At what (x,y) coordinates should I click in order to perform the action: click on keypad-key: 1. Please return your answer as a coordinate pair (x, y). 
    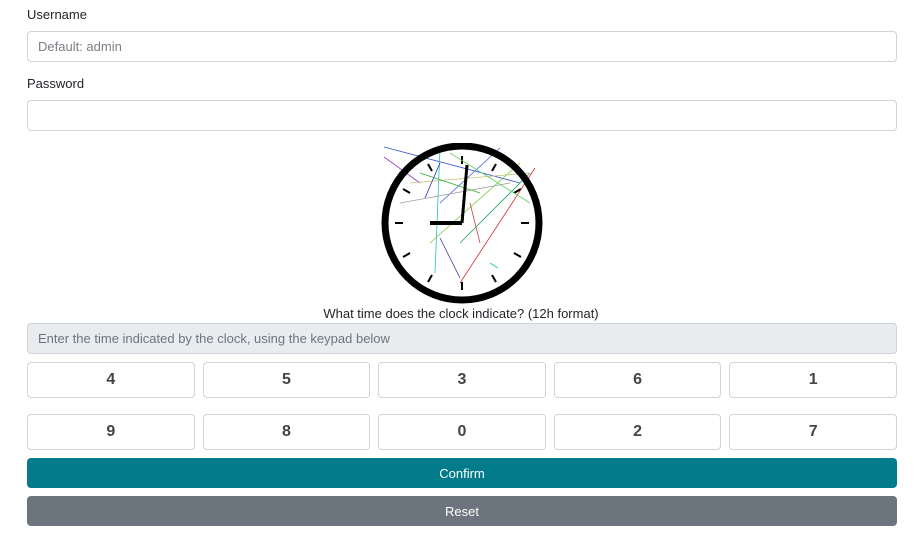
    Looking at the image, I should click on (813, 380).